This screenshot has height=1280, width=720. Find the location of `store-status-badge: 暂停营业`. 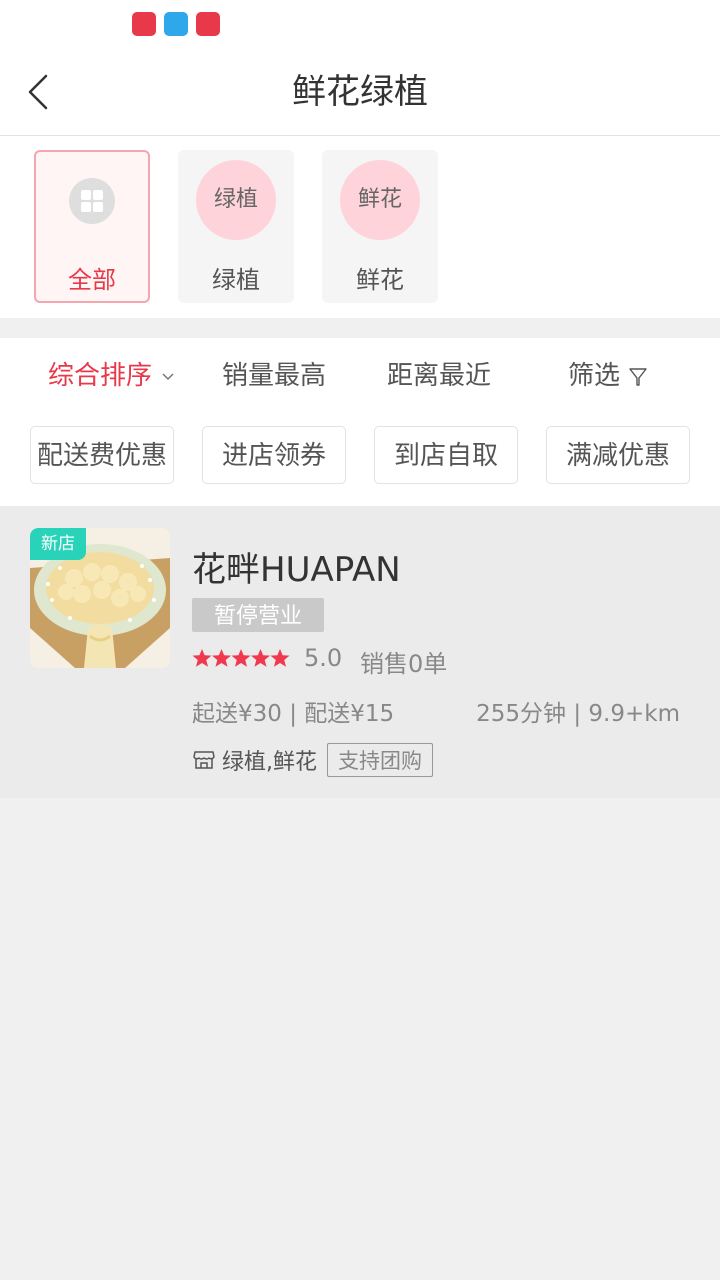

store-status-badge: 暂停营业 is located at coordinates (258, 615).